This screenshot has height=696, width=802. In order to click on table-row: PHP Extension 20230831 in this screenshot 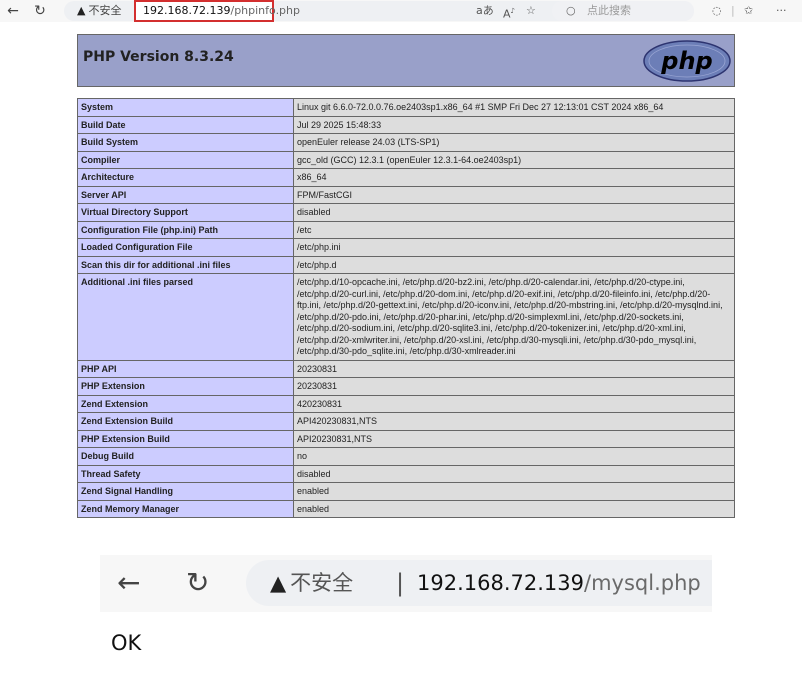, I will do `click(406, 386)`.